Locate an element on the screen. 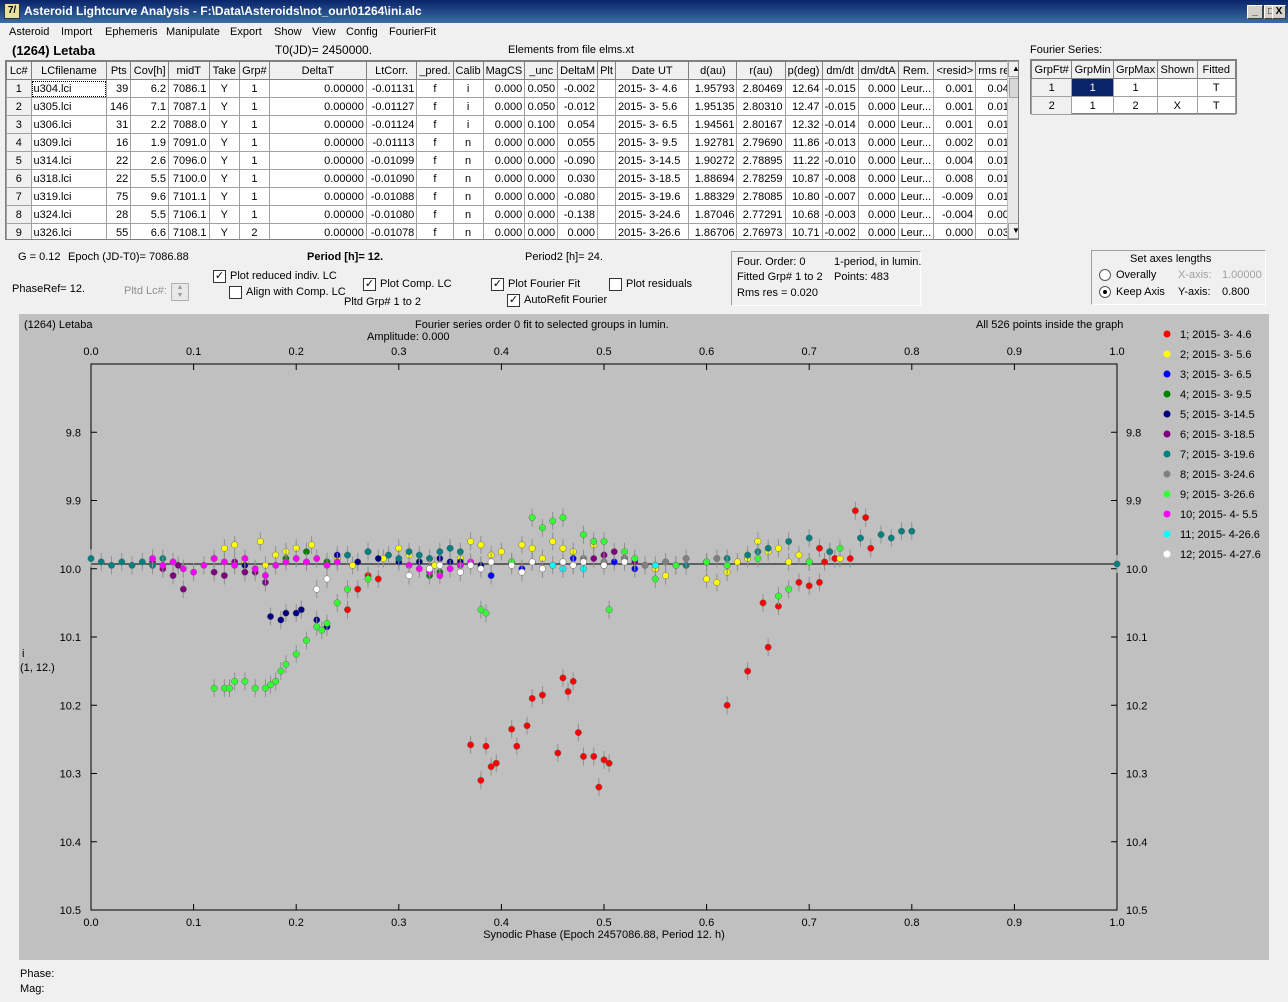 The height and width of the screenshot is (1002, 1288). table-cell: -0.01131 is located at coordinates (391, 88).